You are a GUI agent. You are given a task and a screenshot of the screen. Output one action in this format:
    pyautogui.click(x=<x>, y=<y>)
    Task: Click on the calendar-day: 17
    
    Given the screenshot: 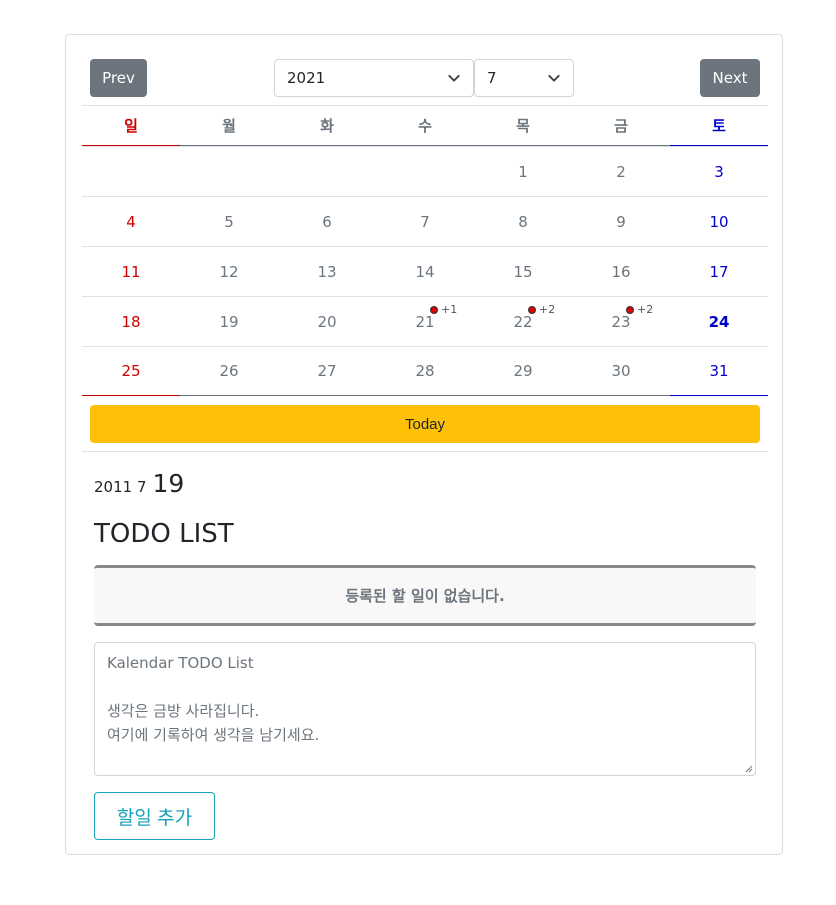 What is the action you would take?
    pyautogui.click(x=719, y=271)
    